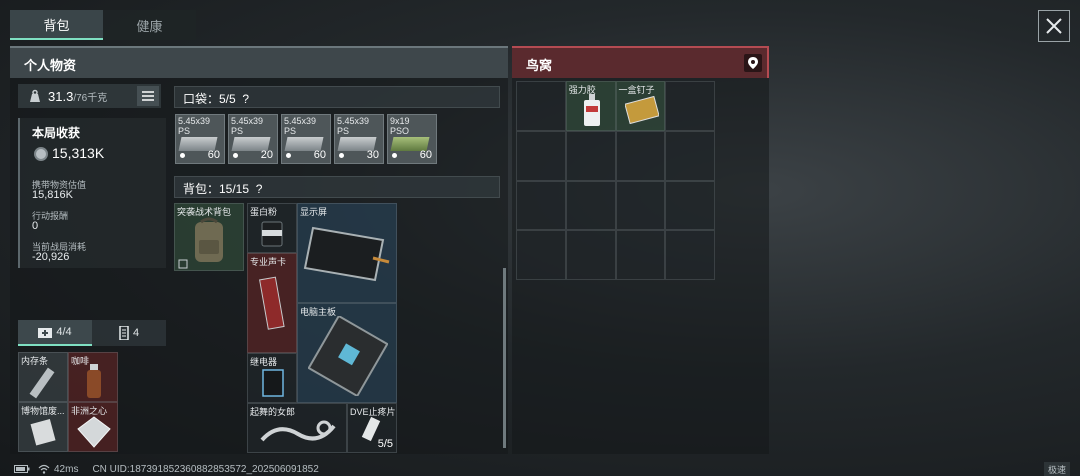 The width and height of the screenshot is (1080, 476). I want to click on grid-cell: 一盒钉子, so click(640, 106).